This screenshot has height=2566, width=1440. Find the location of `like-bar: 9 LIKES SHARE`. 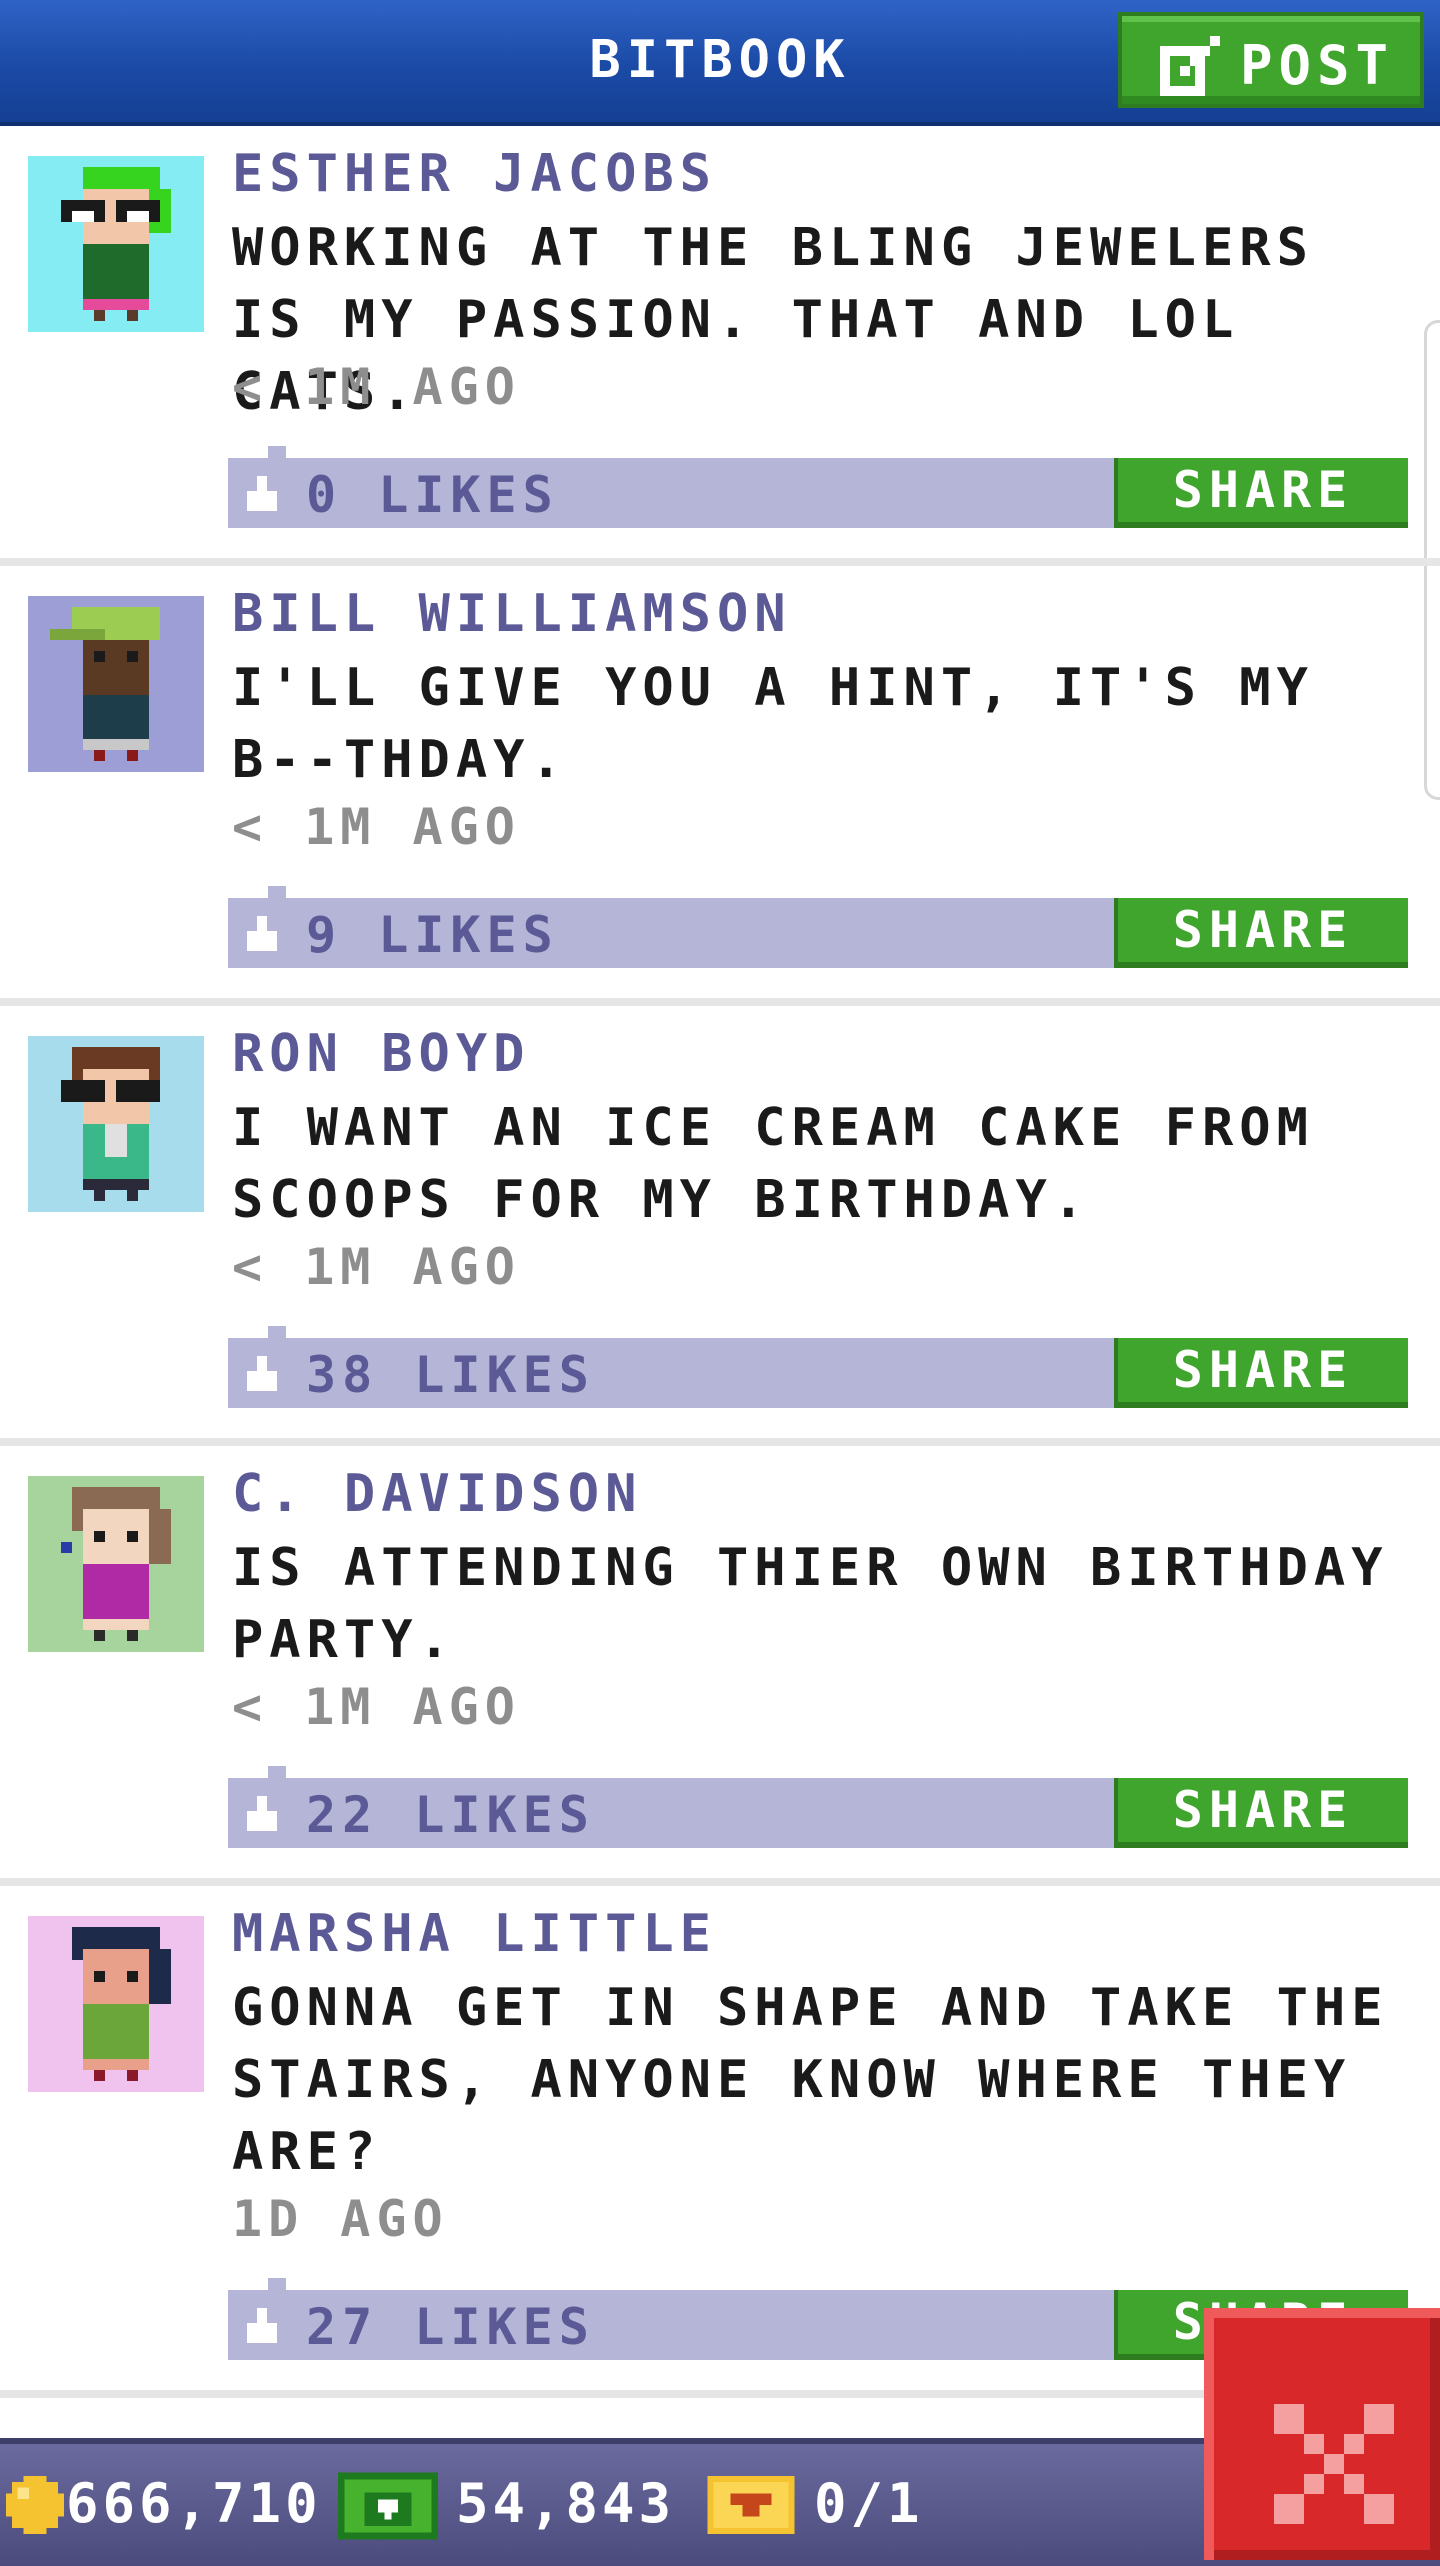

like-bar: 9 LIKES SHARE is located at coordinates (818, 927).